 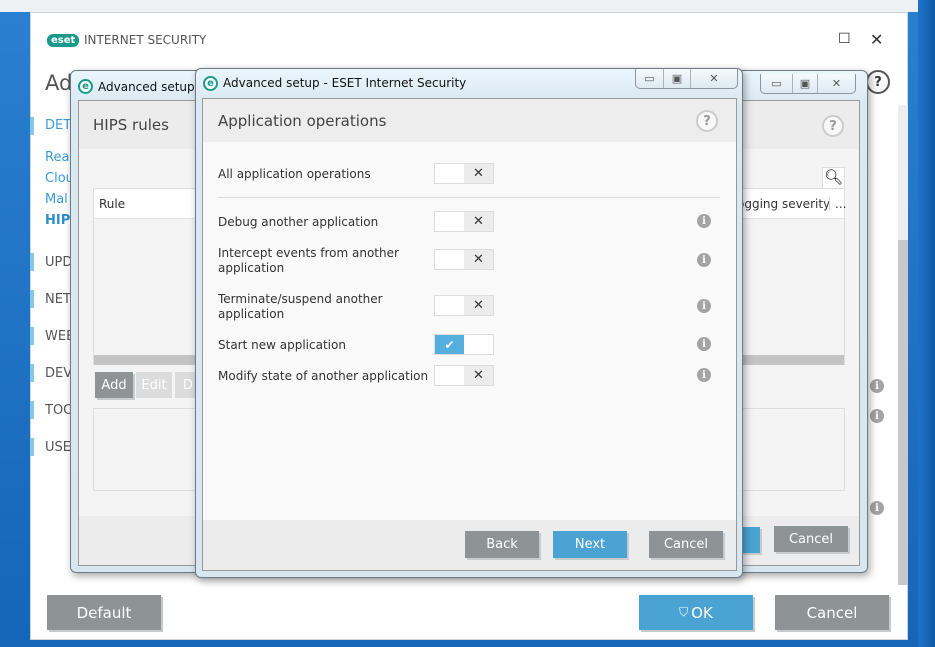 I want to click on cancel-button: Cancel, so click(x=832, y=612).